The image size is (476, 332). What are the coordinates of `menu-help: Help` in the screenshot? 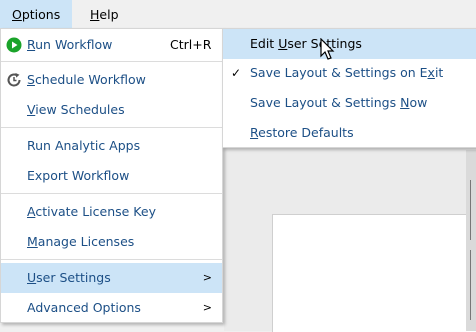 It's located at (104, 14).